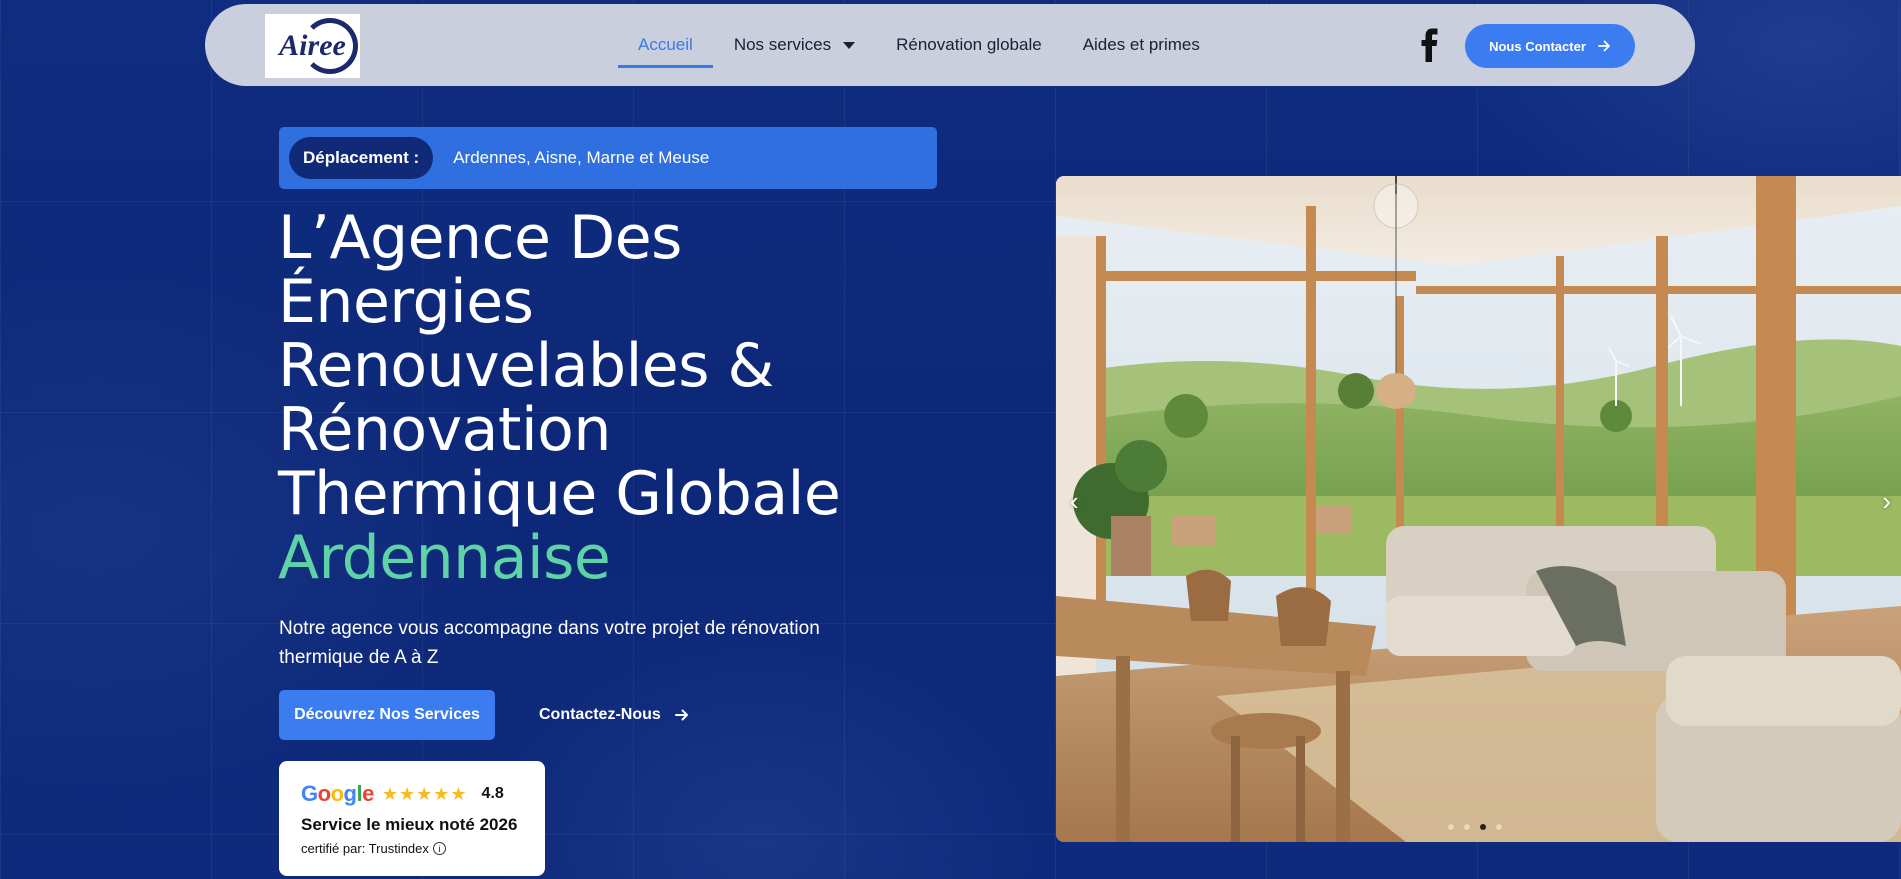 This screenshot has height=879, width=1901. Describe the element at coordinates (365, 848) in the screenshot. I see `review-certified-text: certifié par: Trustindex` at that location.